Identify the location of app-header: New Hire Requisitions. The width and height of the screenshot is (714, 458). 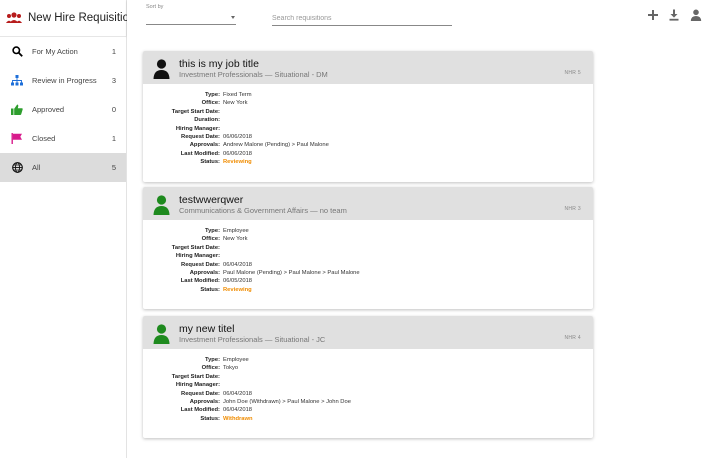
(70, 18).